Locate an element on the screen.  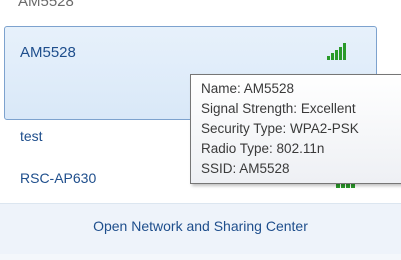
tooltip-name: Name: AM5528 is located at coordinates (248, 88).